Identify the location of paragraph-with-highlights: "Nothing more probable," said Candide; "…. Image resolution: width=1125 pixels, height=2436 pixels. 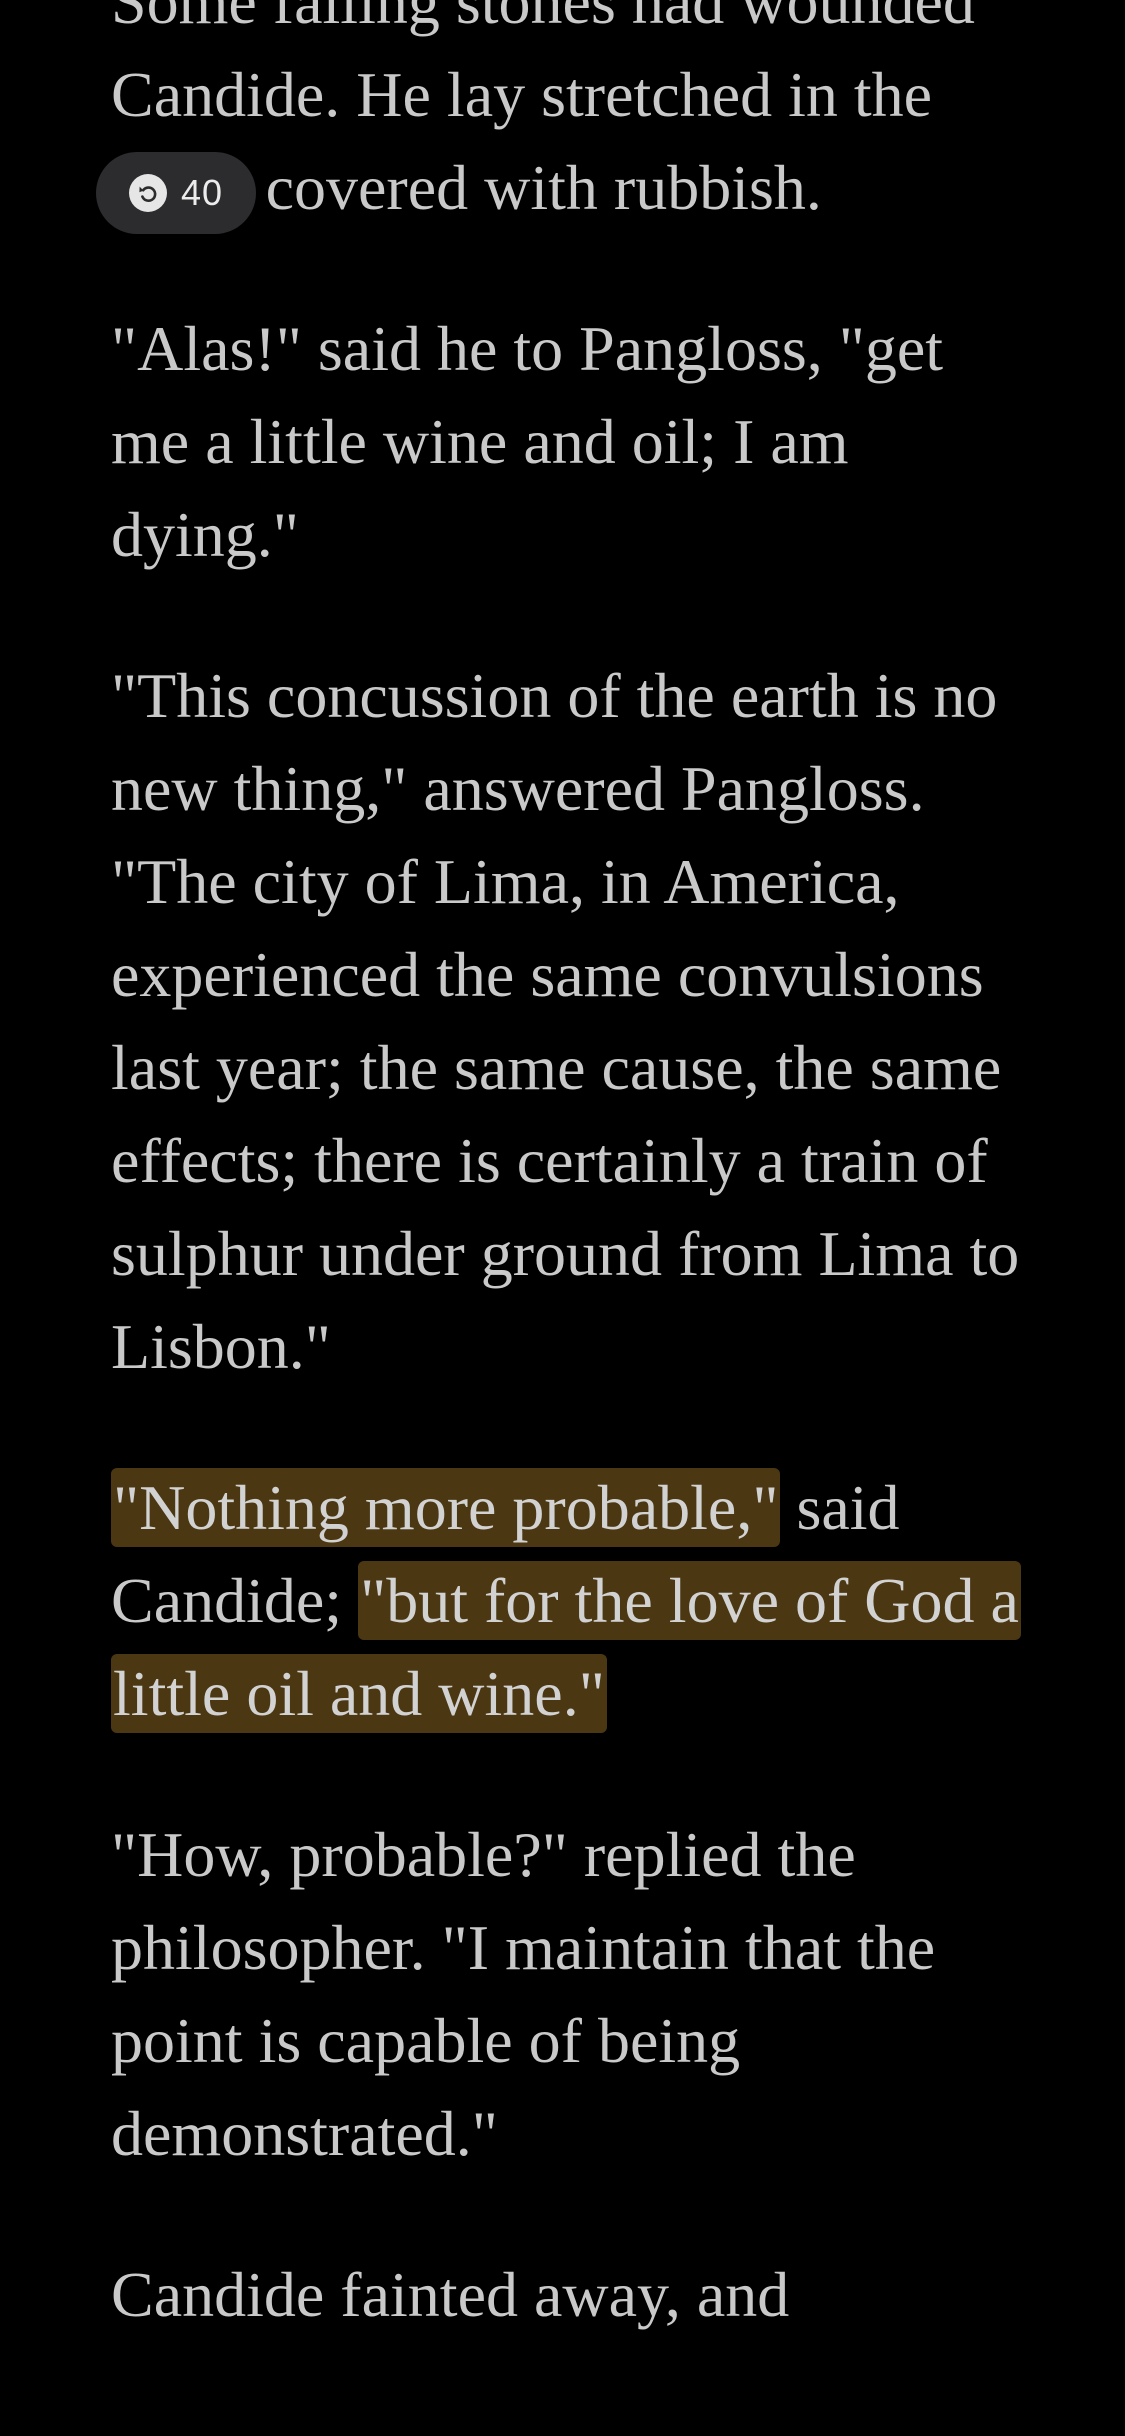
(566, 1600).